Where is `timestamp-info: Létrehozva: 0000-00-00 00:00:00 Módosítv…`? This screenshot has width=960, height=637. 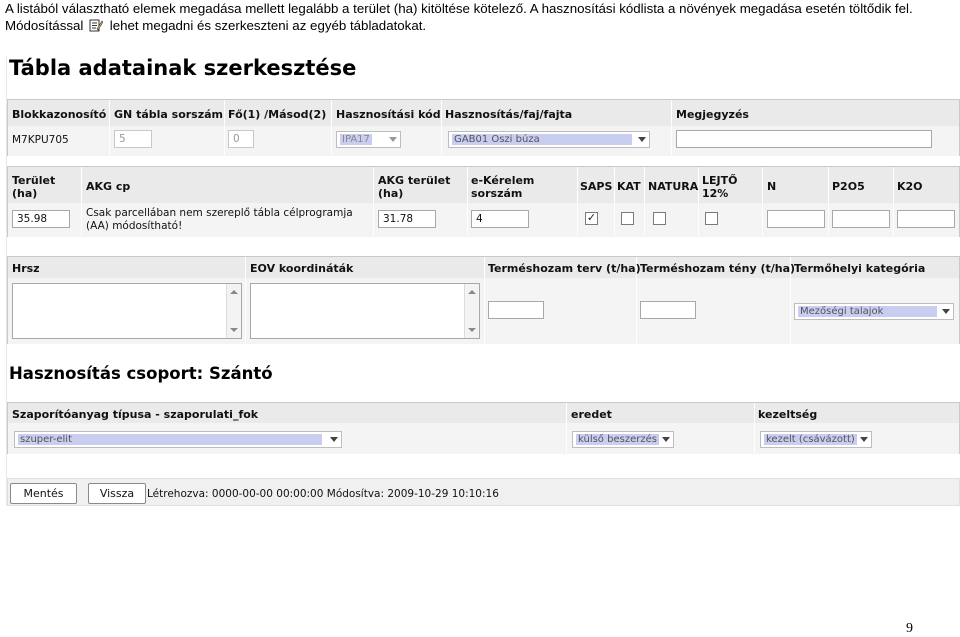 timestamp-info: Létrehozva: 0000-00-00 00:00:00 Módosítv… is located at coordinates (323, 494).